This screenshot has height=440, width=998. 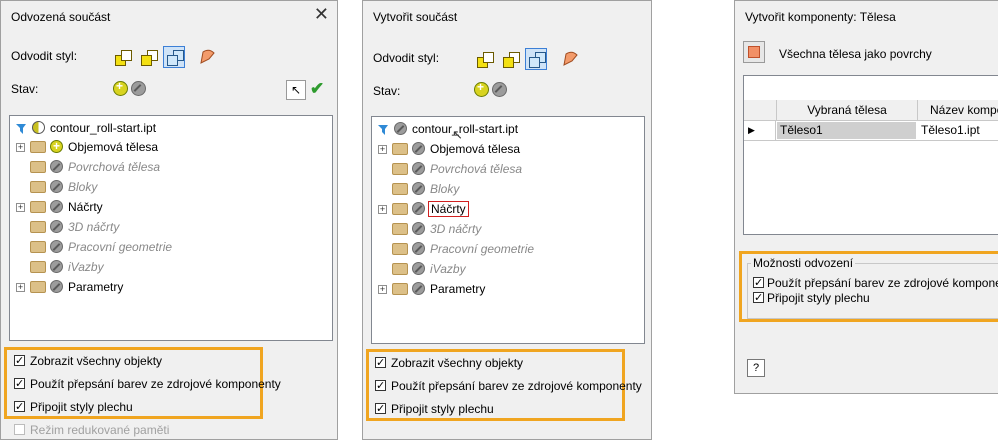 What do you see at coordinates (96, 287) in the screenshot?
I see `tree-node-label: Parametry` at bounding box center [96, 287].